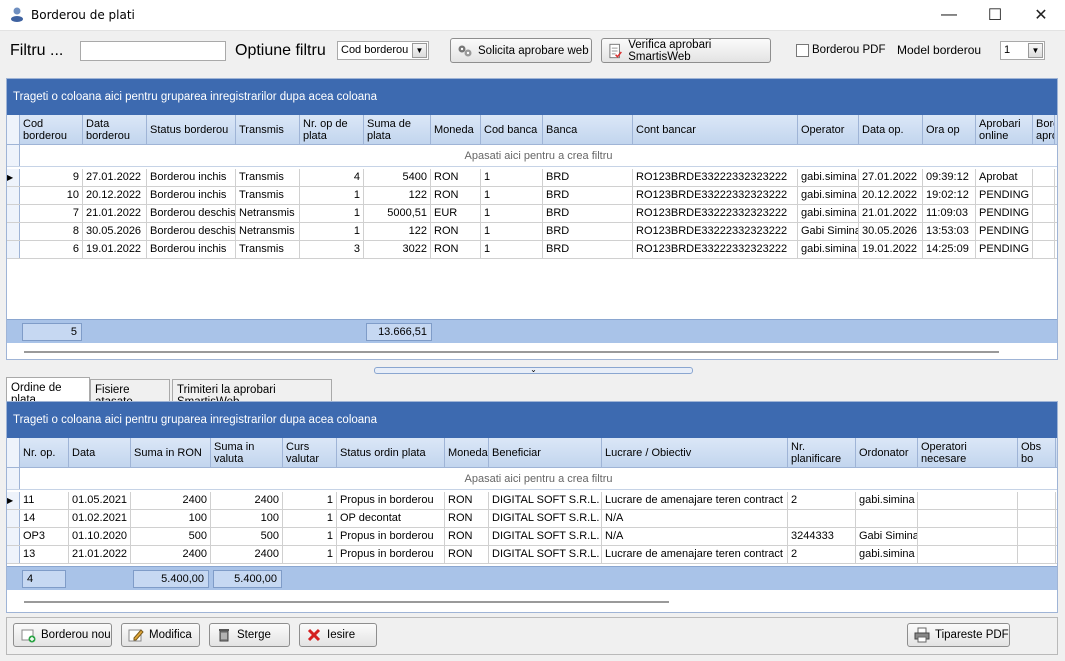  Describe the element at coordinates (533, 370) in the screenshot. I see `splitter-handle: ⌄` at that location.